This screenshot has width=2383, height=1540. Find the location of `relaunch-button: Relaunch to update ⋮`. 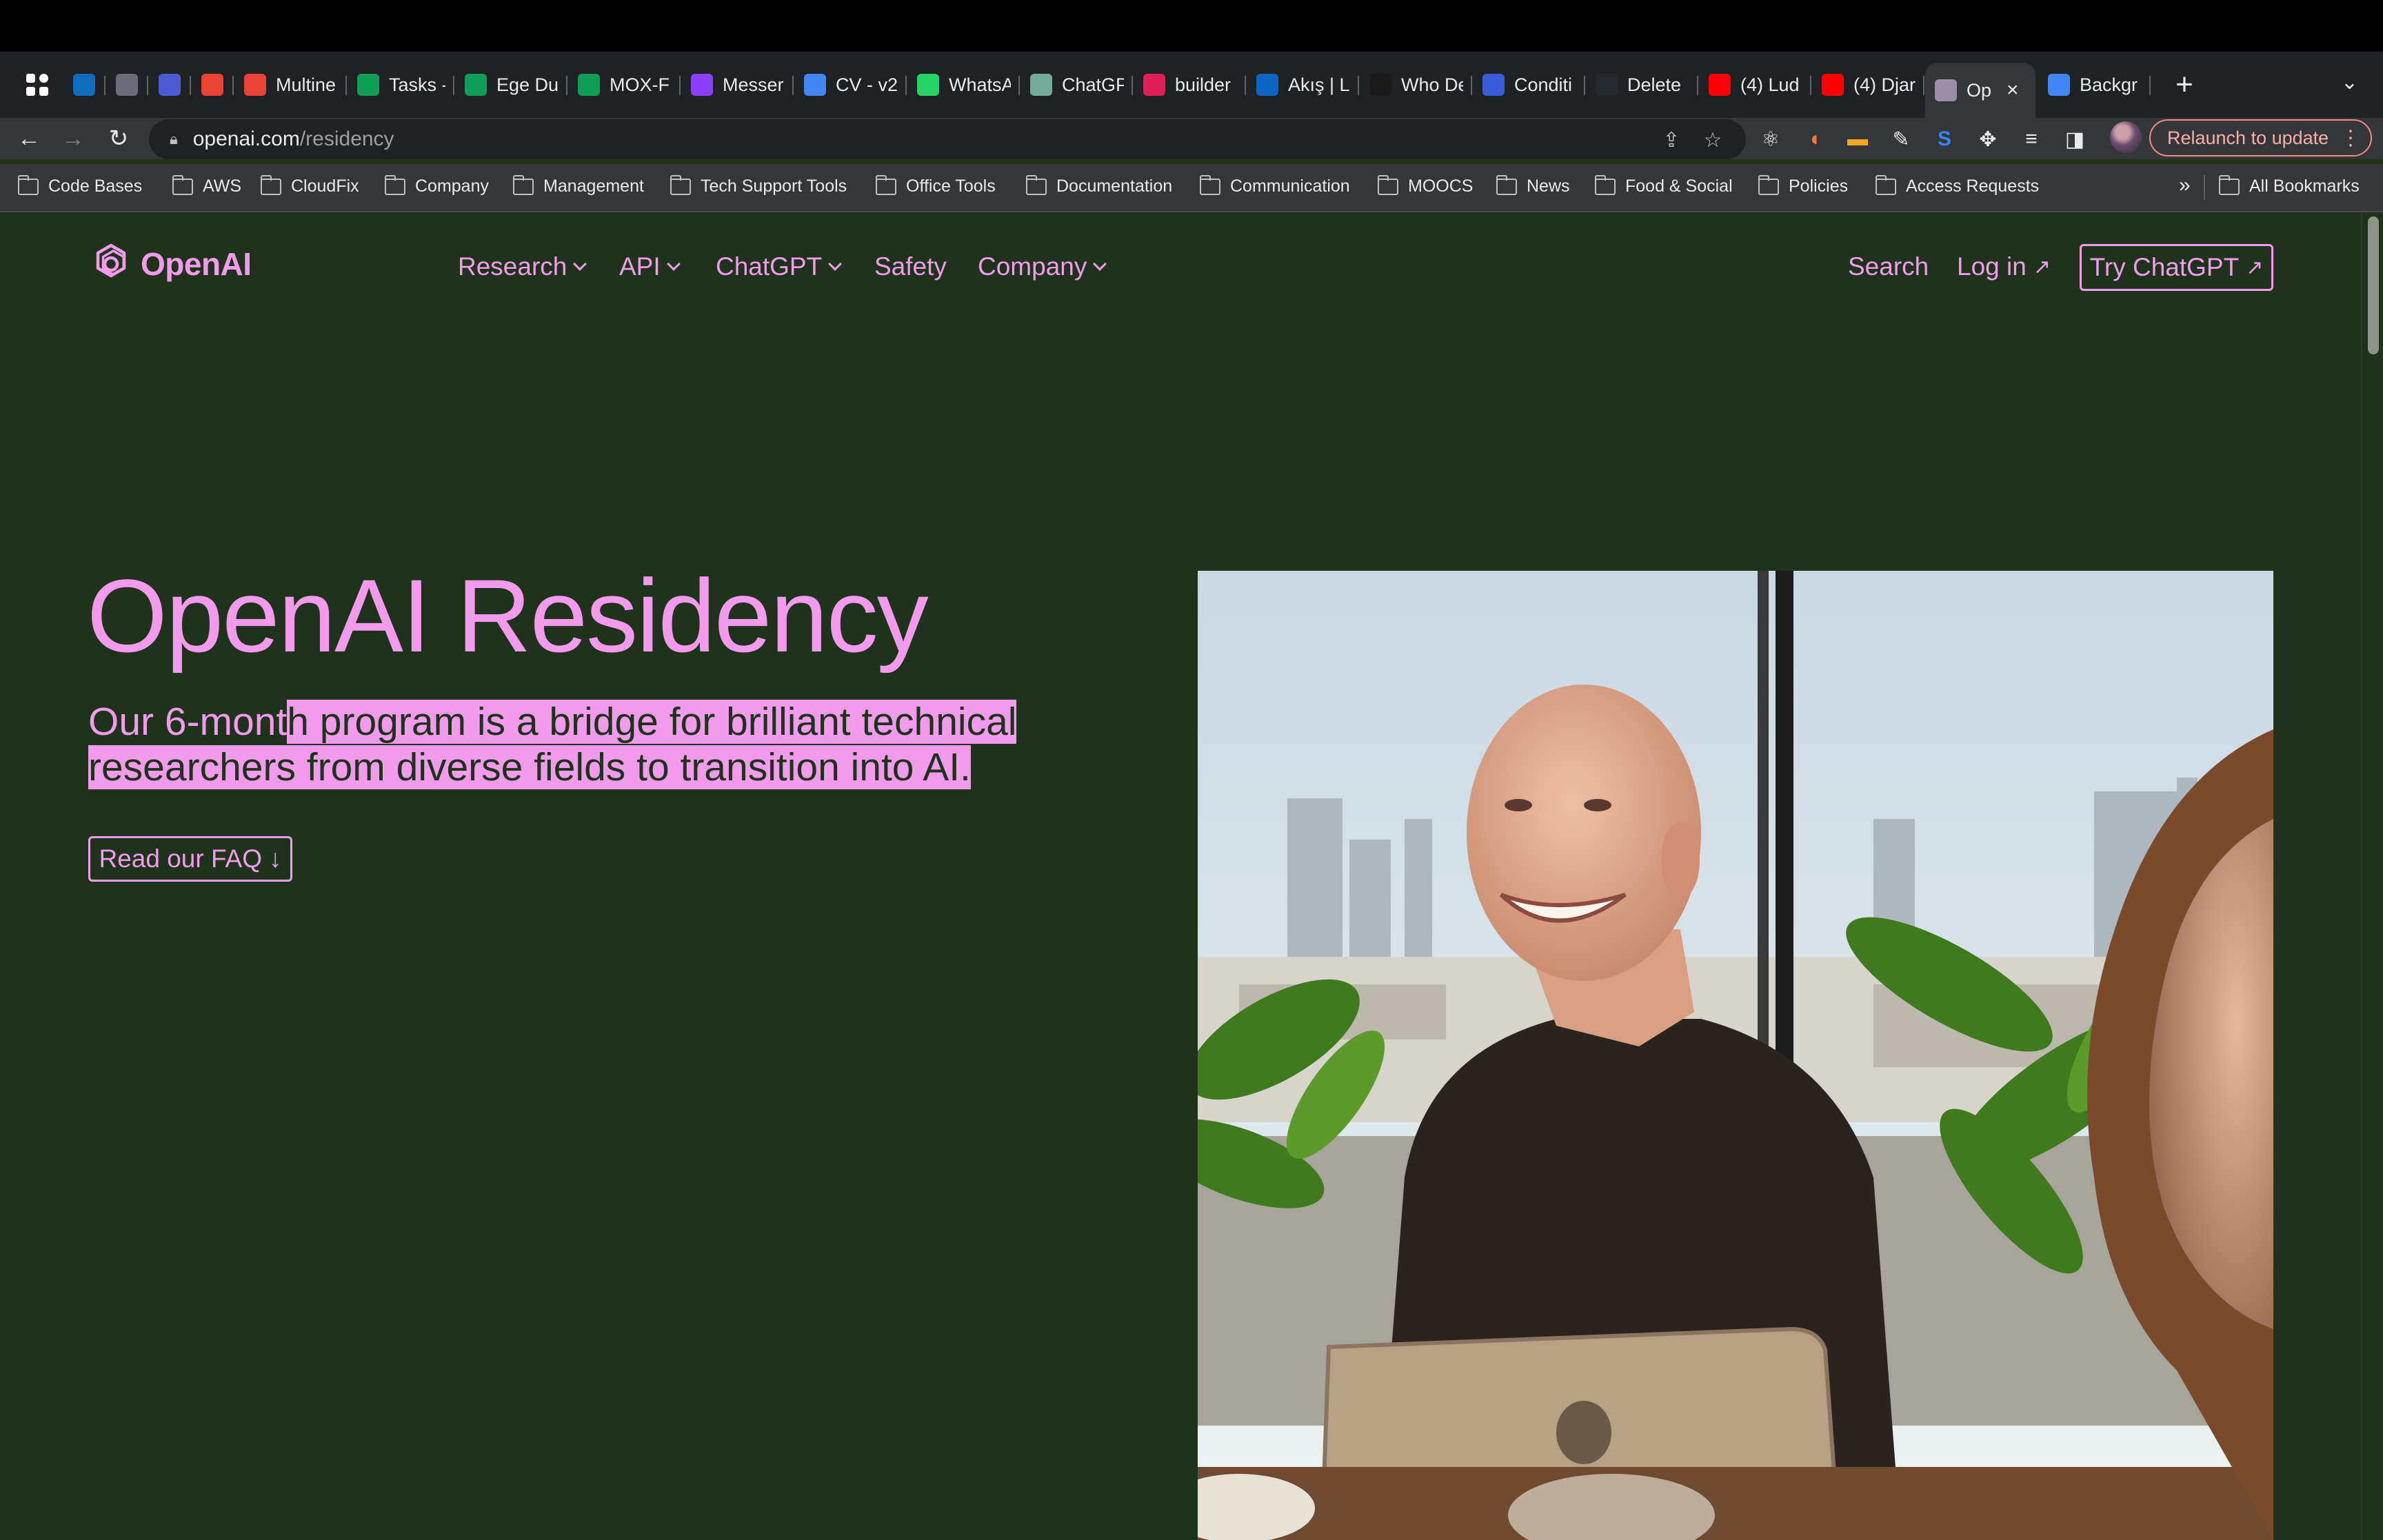

relaunch-button: Relaunch to update ⋮ is located at coordinates (2260, 138).